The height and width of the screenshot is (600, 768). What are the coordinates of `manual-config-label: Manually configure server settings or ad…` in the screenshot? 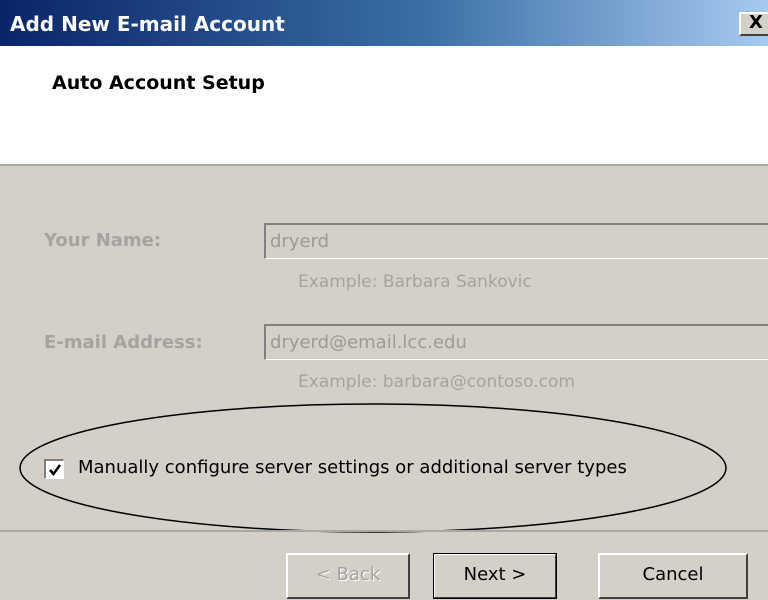 It's located at (352, 467).